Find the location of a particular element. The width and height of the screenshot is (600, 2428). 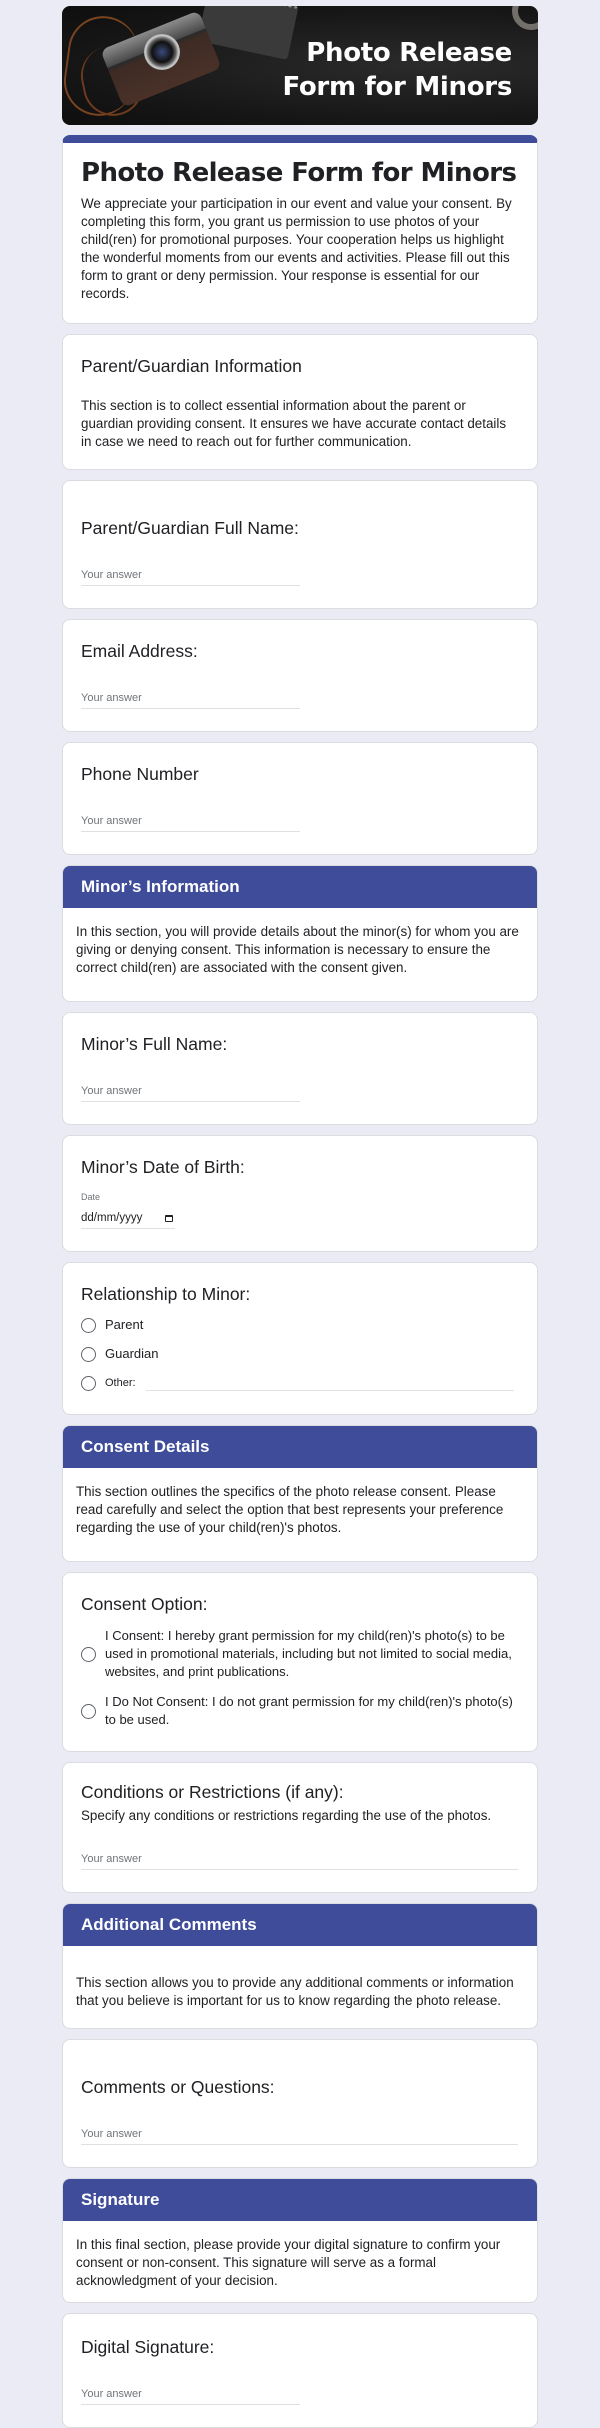

banner-title-line2: Form for Minors is located at coordinates (397, 87).